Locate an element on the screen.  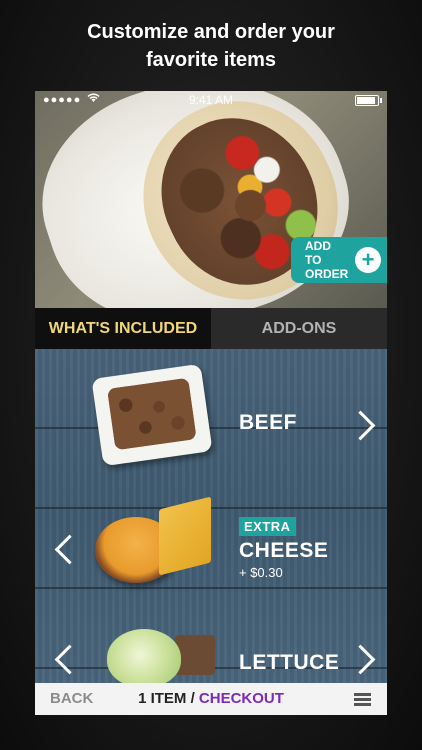
tab-add-ons: ADD-ONS is located at coordinates (299, 328).